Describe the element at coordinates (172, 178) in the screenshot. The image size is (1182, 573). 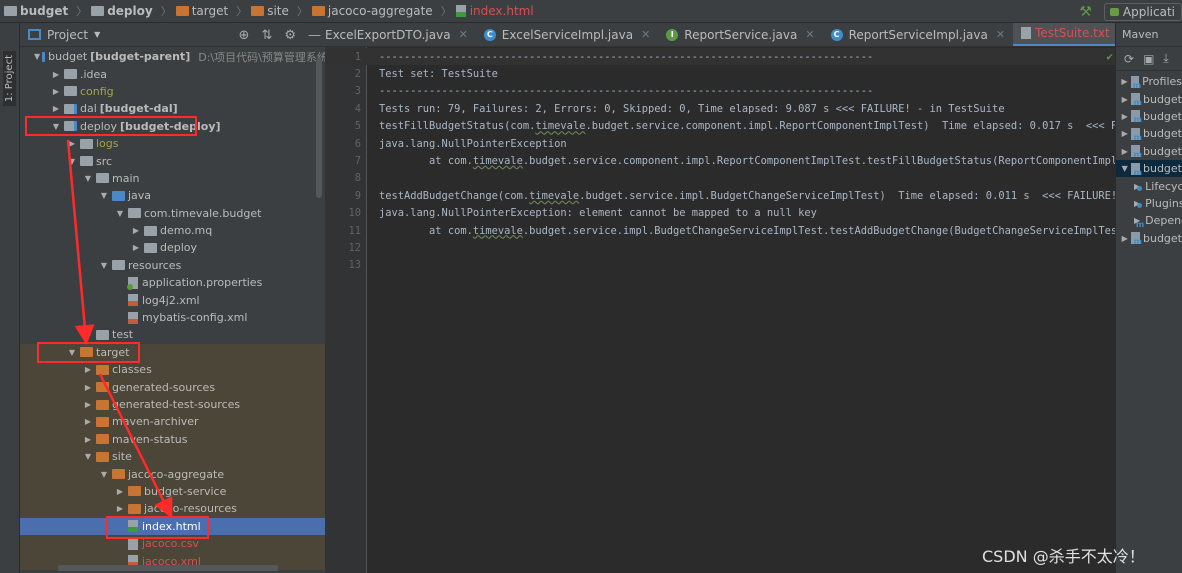
I see `tree-item: ▼ main` at that location.